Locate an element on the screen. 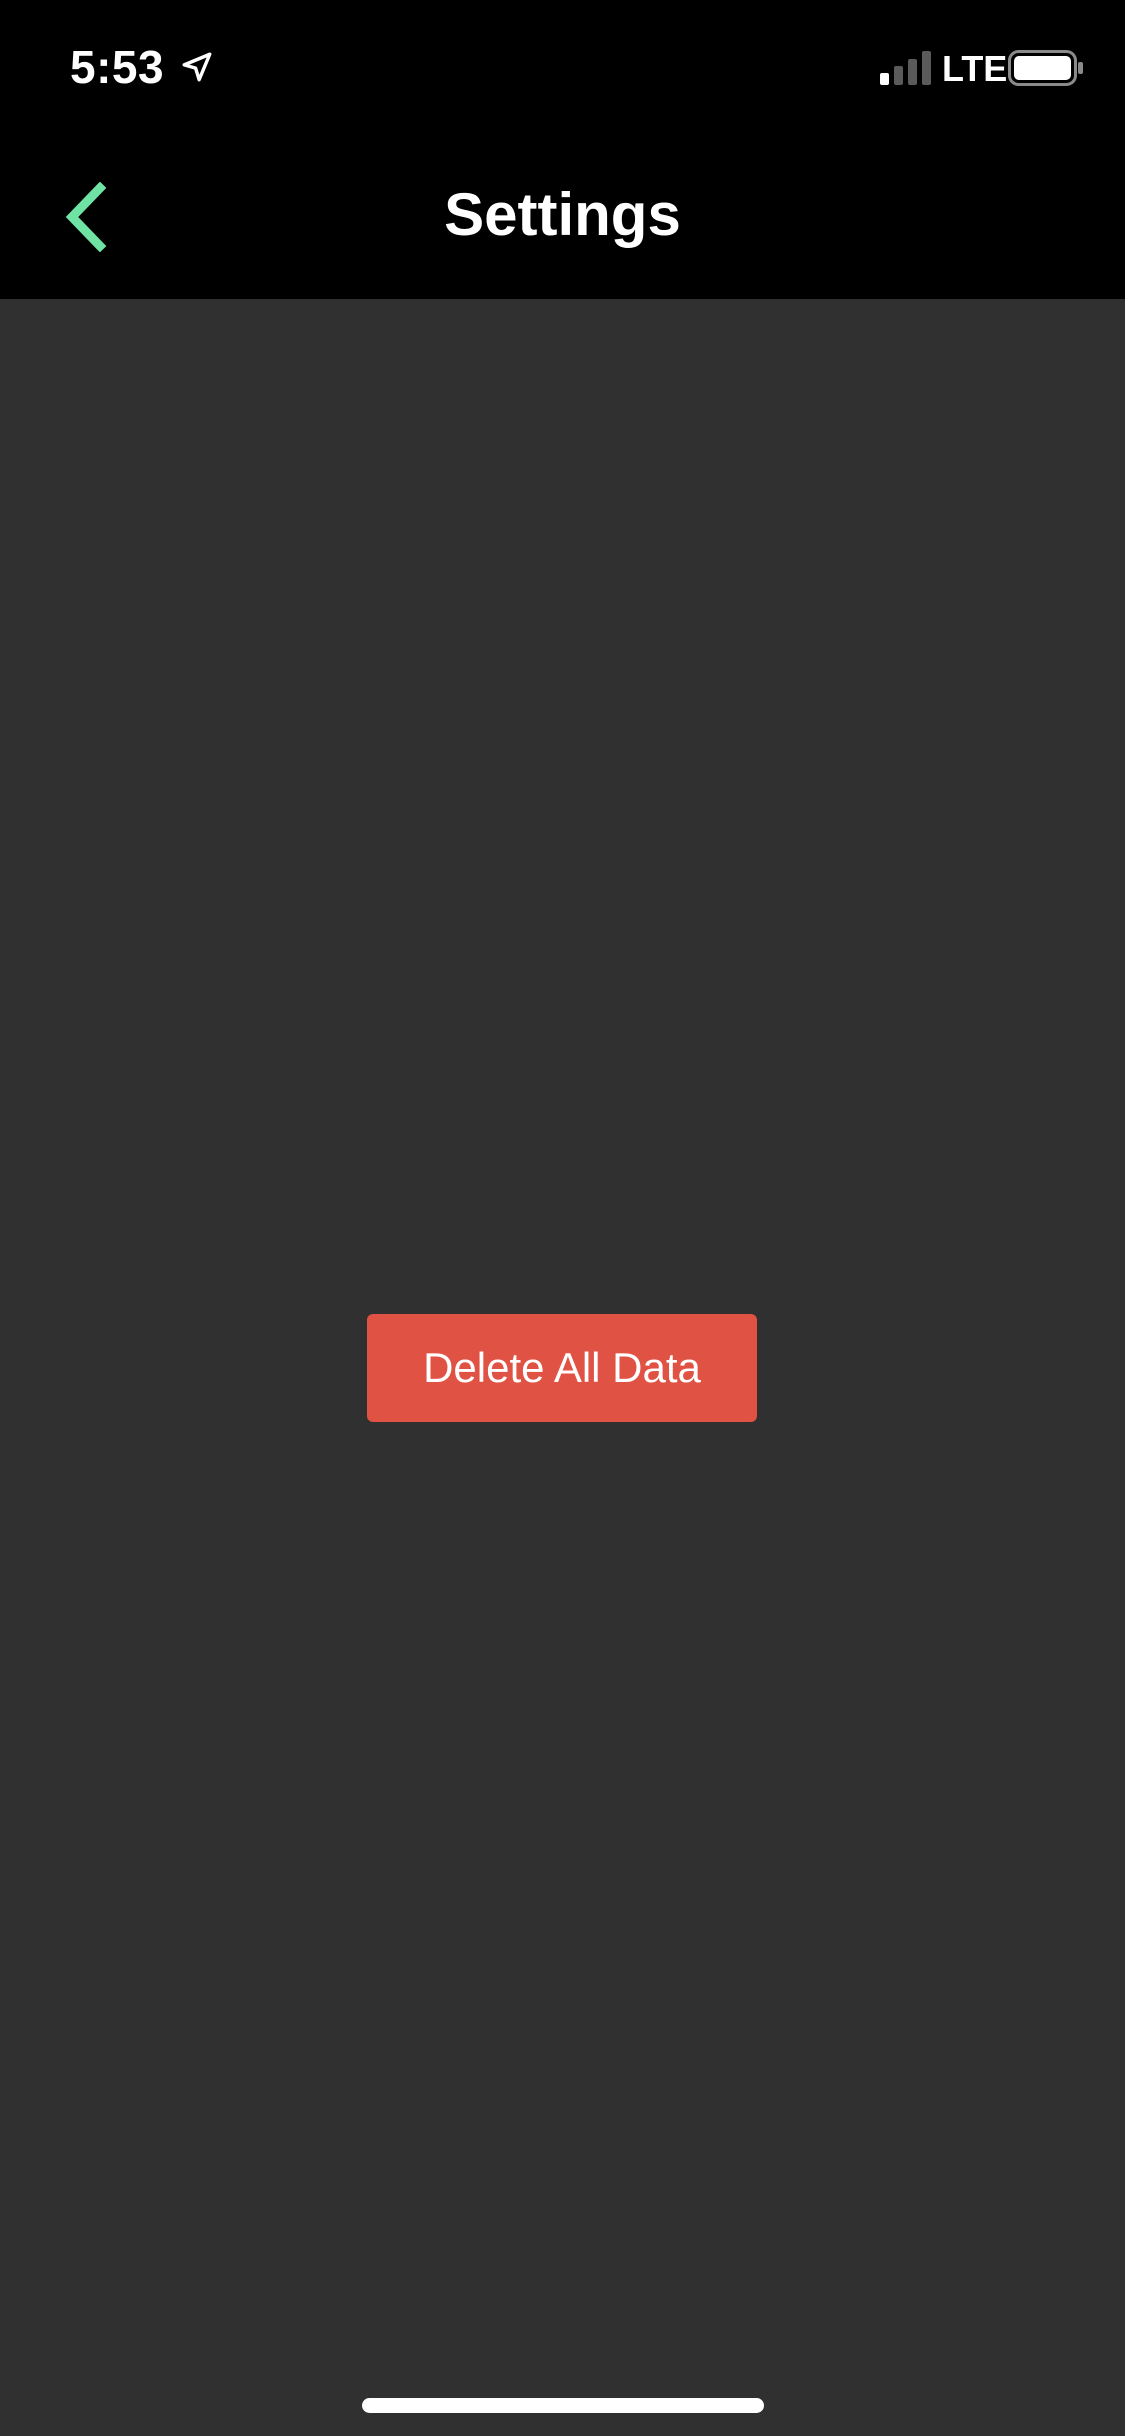 This screenshot has width=1125, height=2436. location-arrow-icon is located at coordinates (197, 67).